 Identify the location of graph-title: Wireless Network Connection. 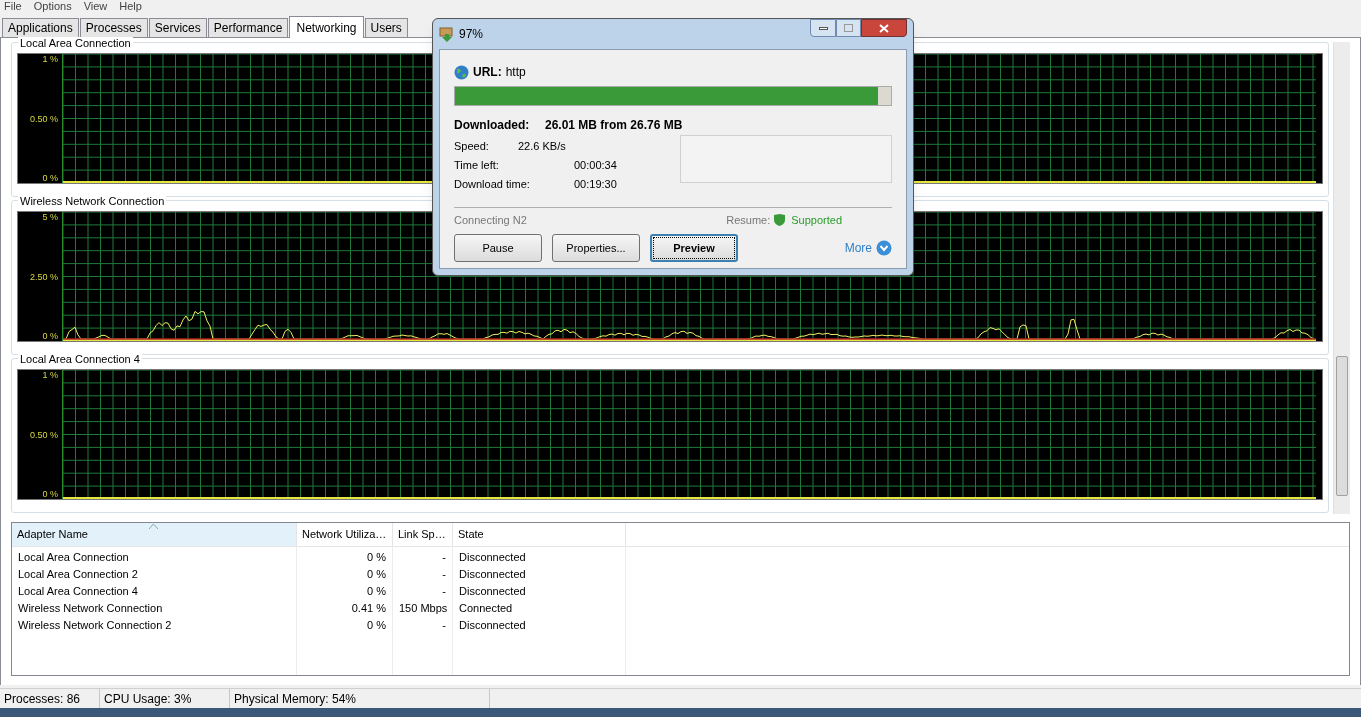
(92, 201).